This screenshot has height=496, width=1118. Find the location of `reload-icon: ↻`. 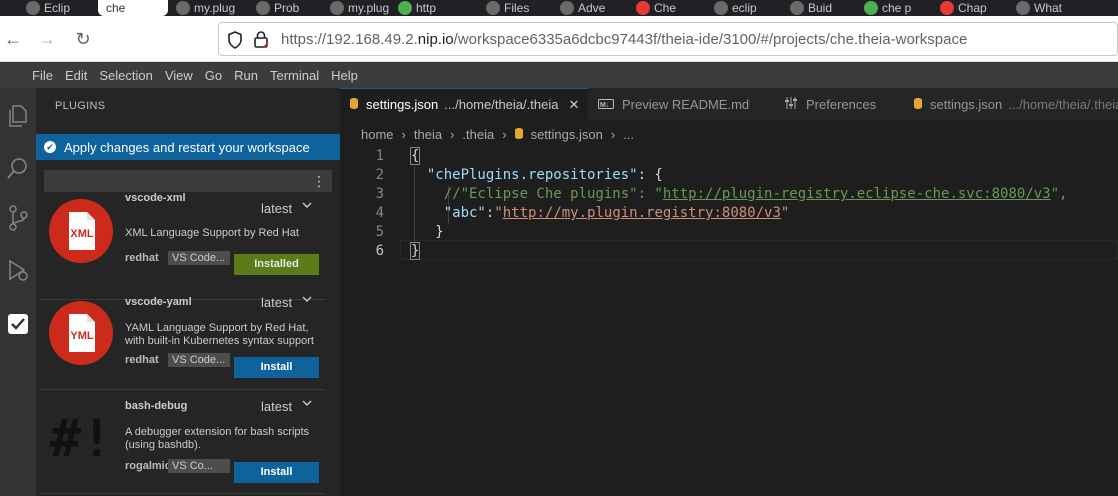

reload-icon: ↻ is located at coordinates (83, 39).